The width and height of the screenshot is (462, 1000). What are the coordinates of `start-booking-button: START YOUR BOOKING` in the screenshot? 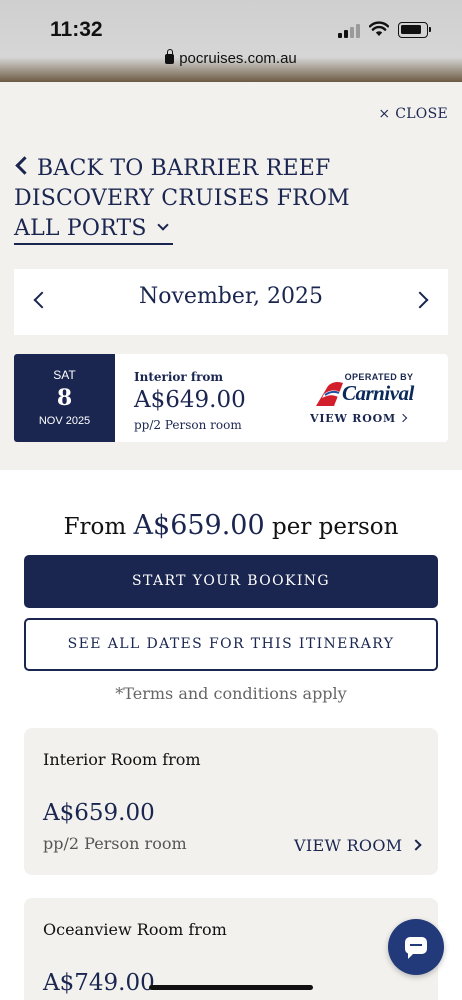 It's located at (231, 581).